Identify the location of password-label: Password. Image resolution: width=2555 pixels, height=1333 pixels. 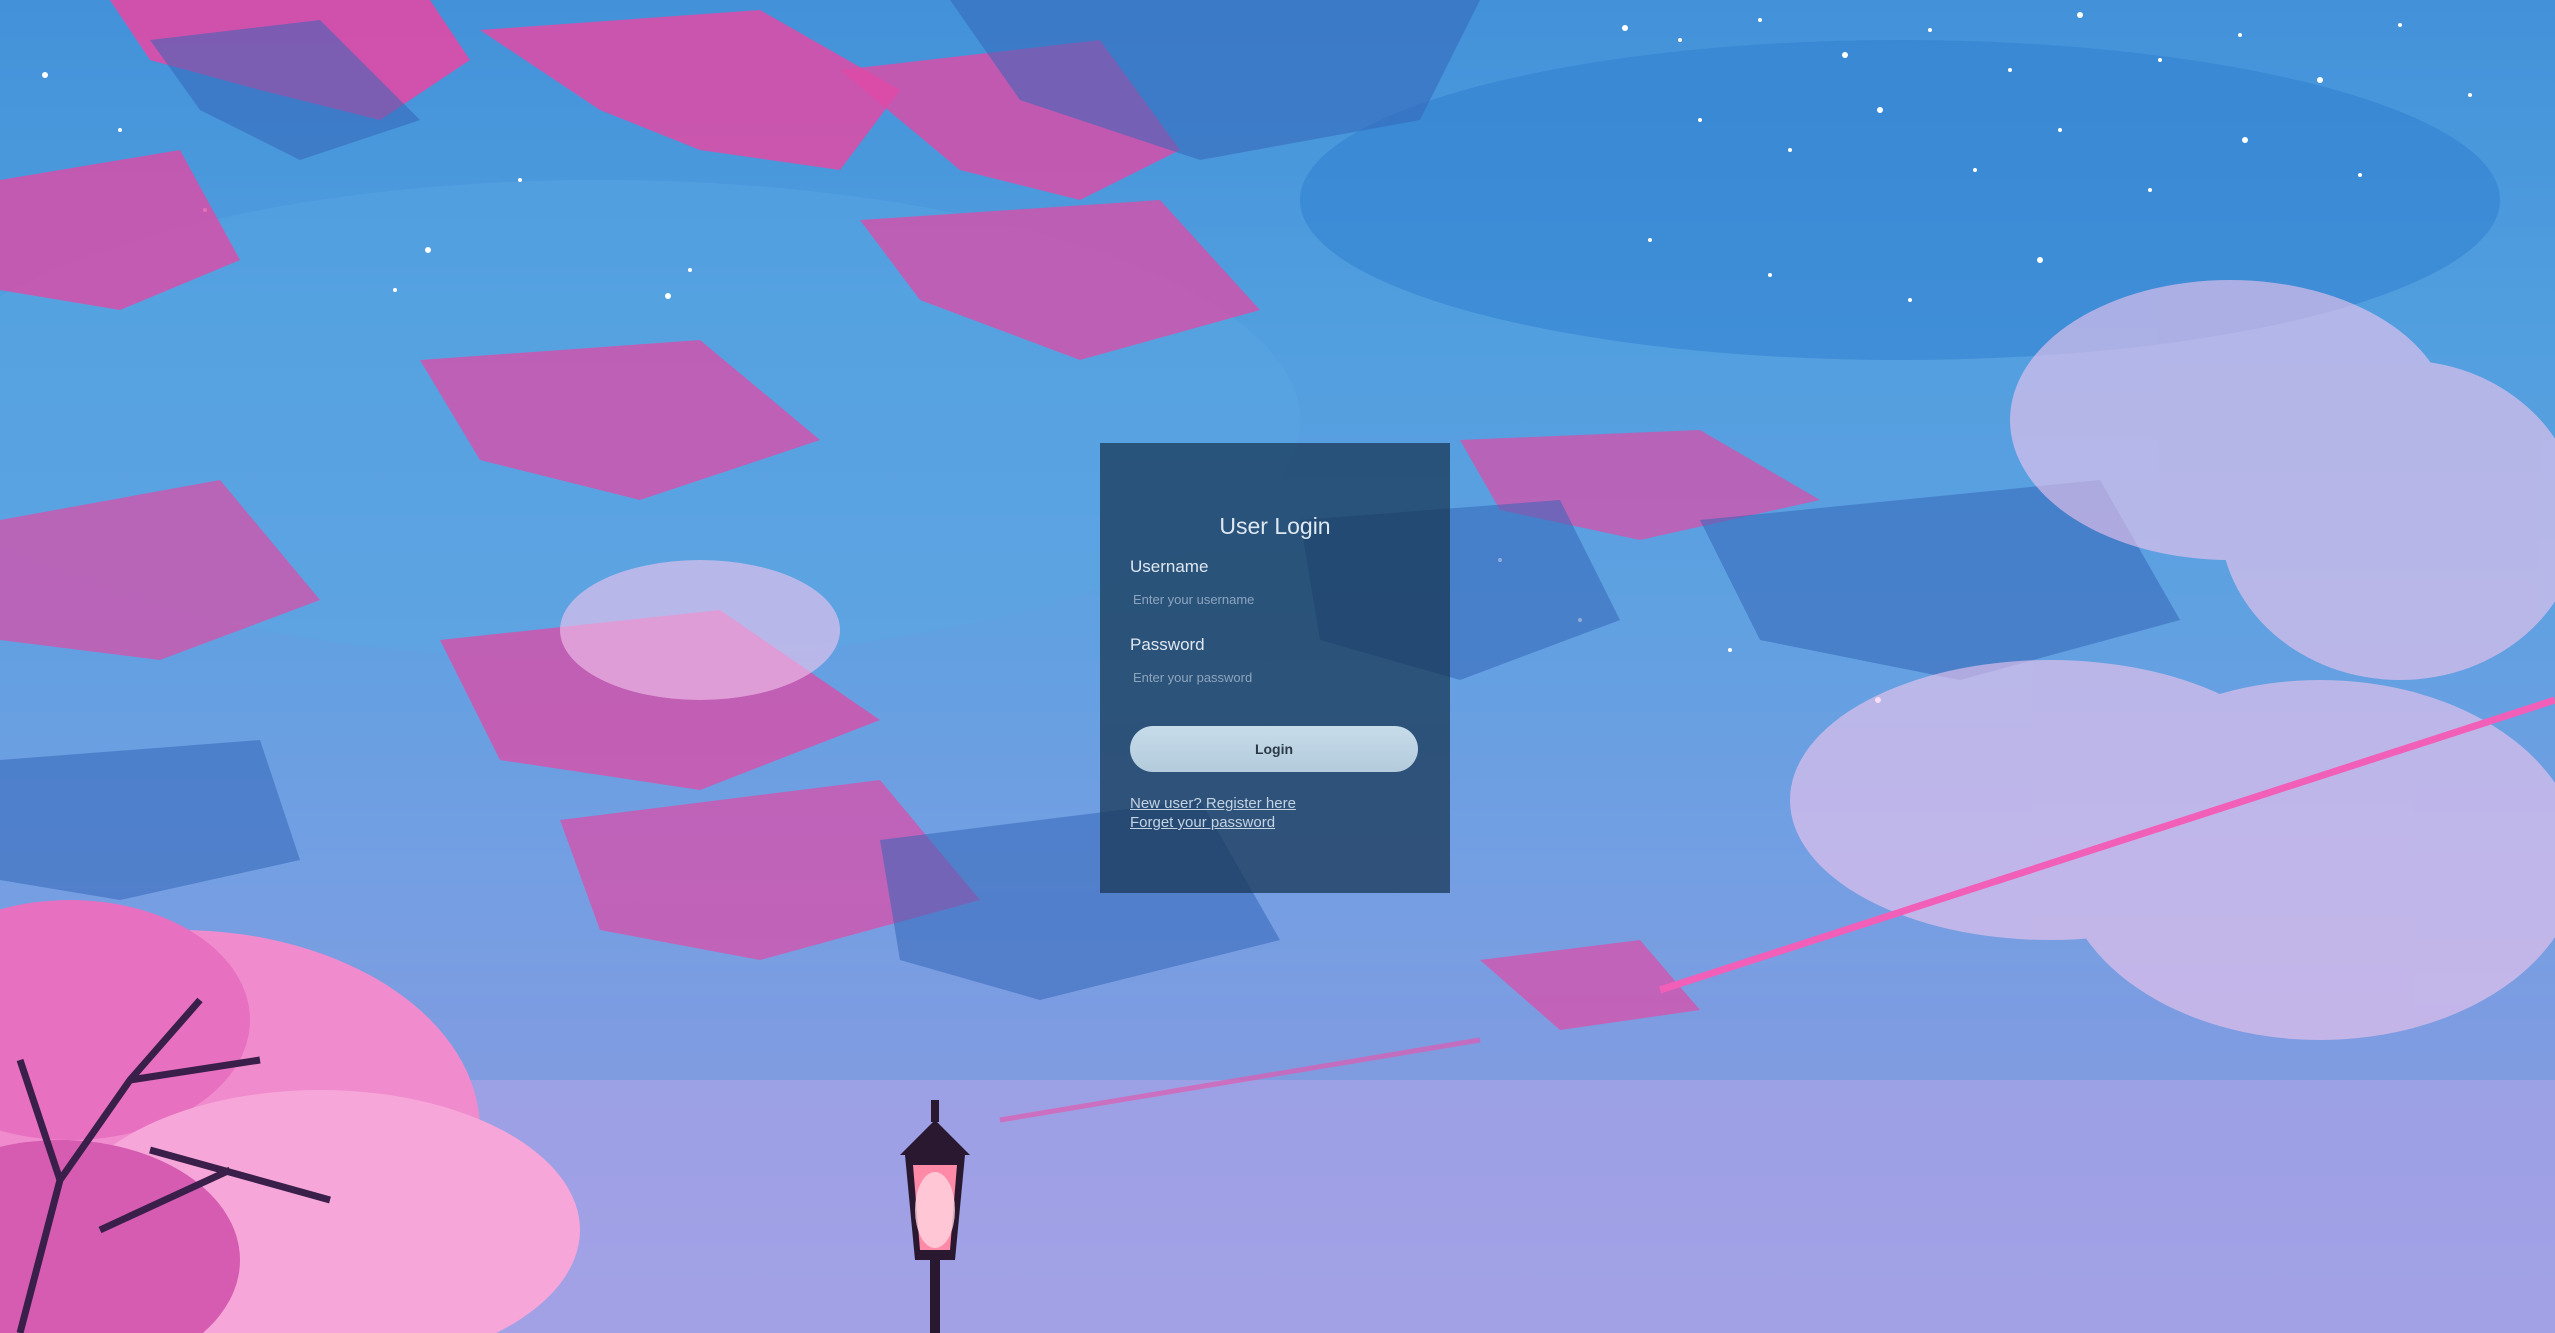
(1167, 644).